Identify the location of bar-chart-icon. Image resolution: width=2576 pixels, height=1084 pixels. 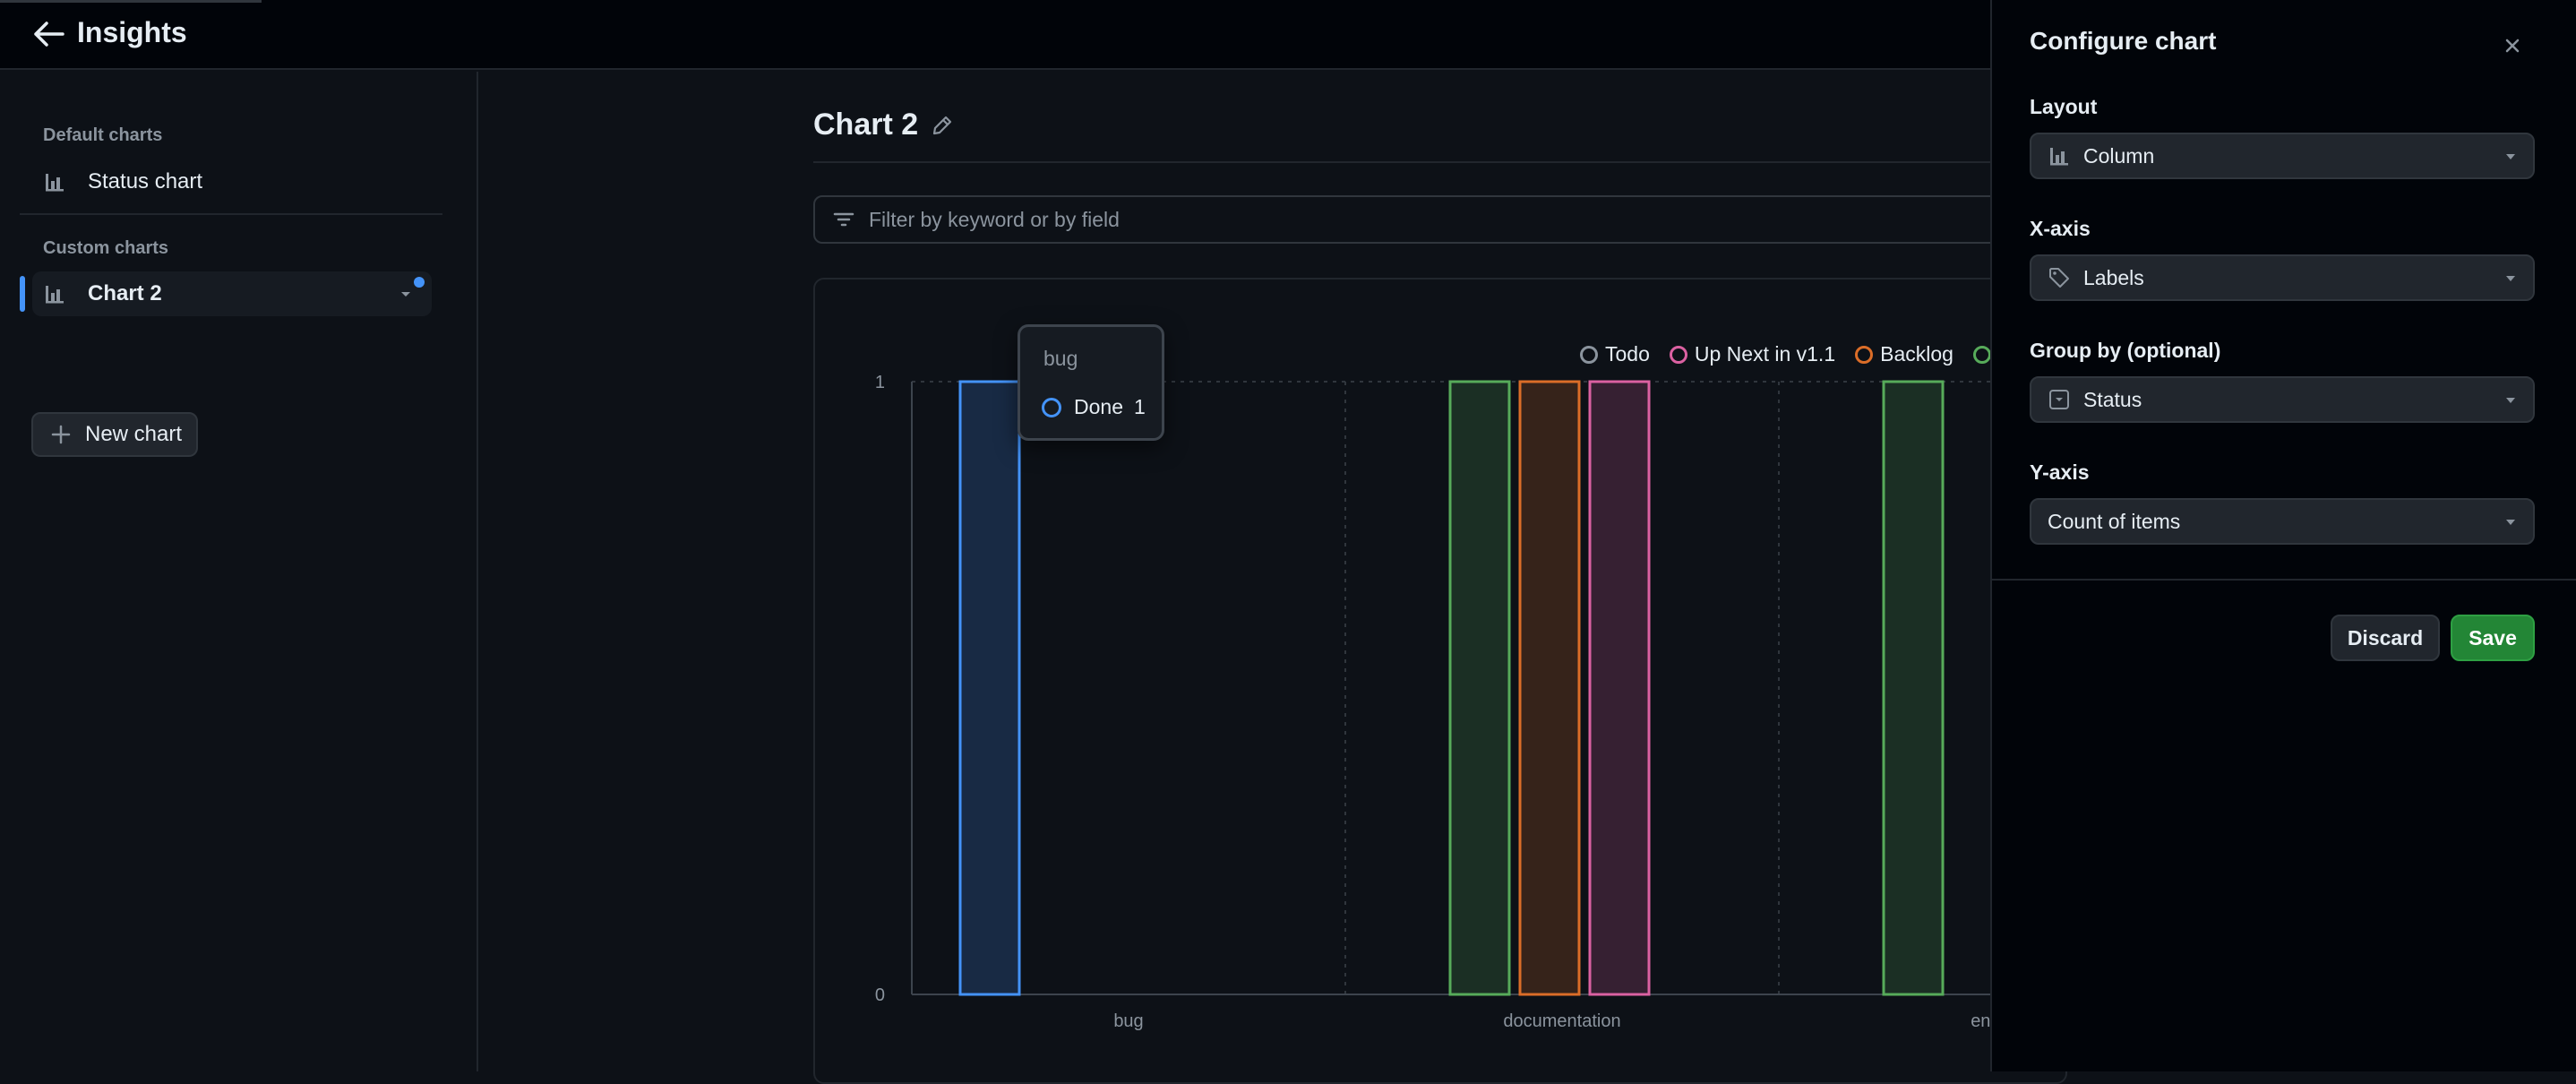
(2059, 157).